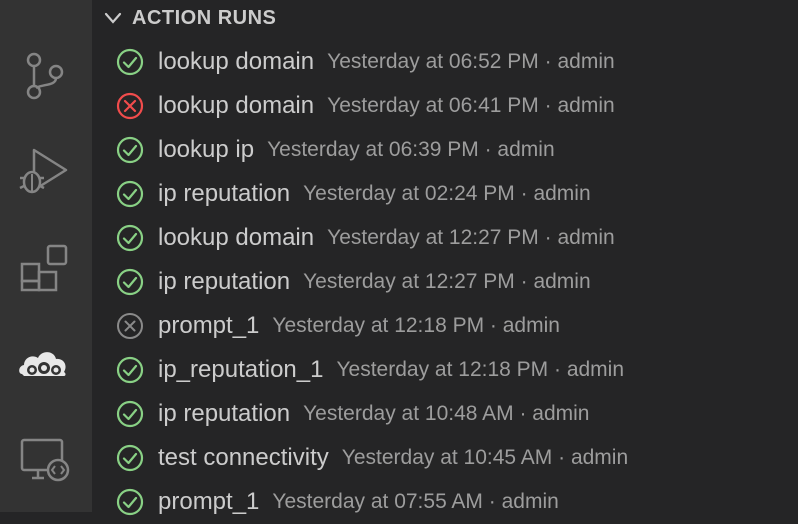 The image size is (798, 524). Describe the element at coordinates (44, 364) in the screenshot. I see `cloud-gears-icon` at that location.